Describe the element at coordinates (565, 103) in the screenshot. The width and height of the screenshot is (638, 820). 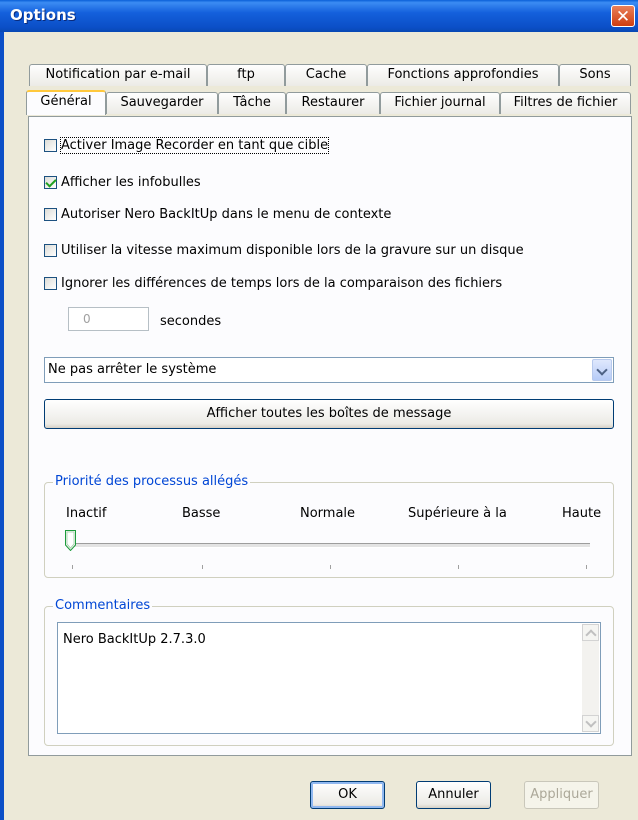
I see `tab-filtres-de-fichier: Filtres de fichier` at that location.